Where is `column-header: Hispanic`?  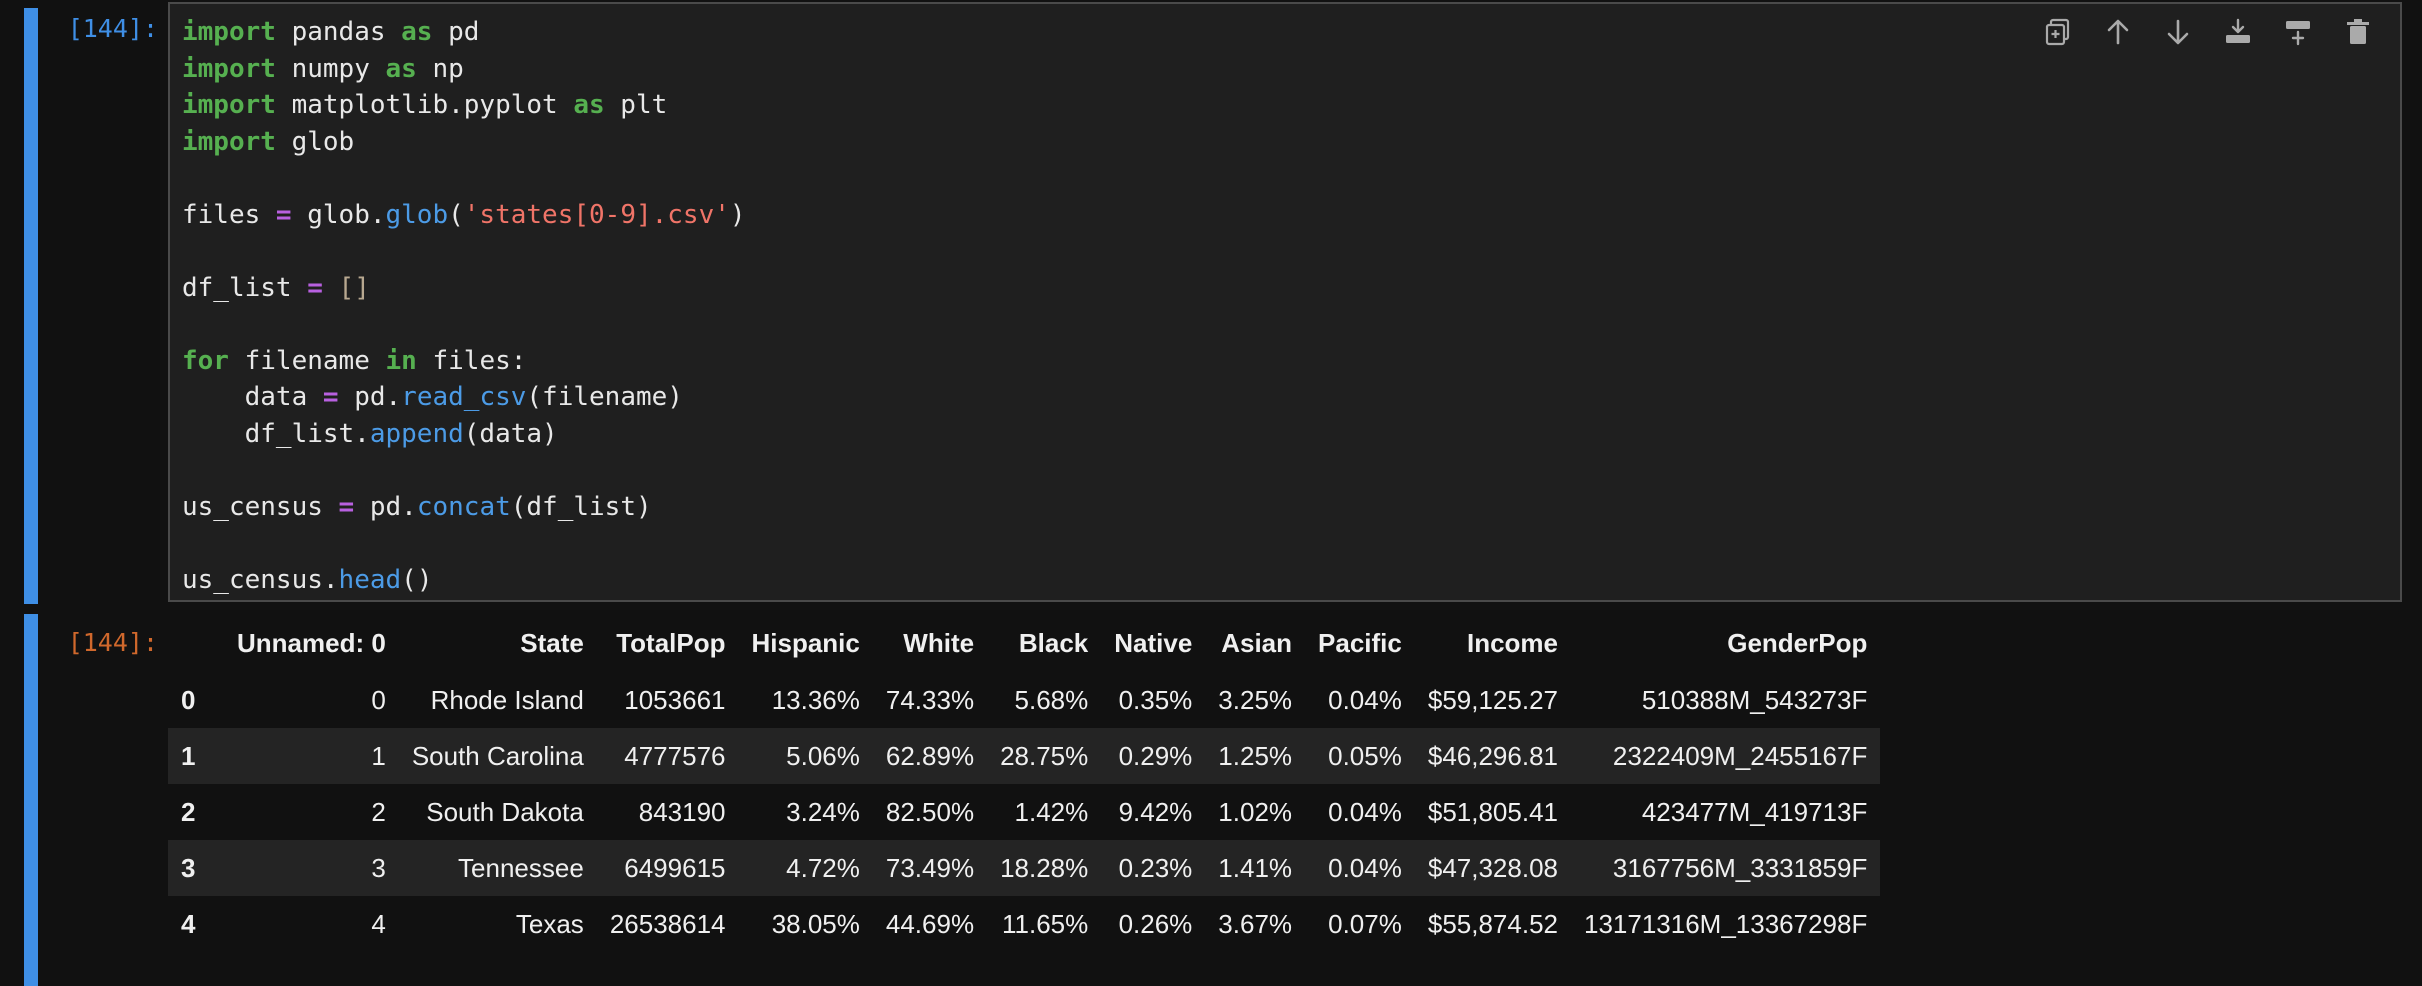 column-header: Hispanic is located at coordinates (805, 642).